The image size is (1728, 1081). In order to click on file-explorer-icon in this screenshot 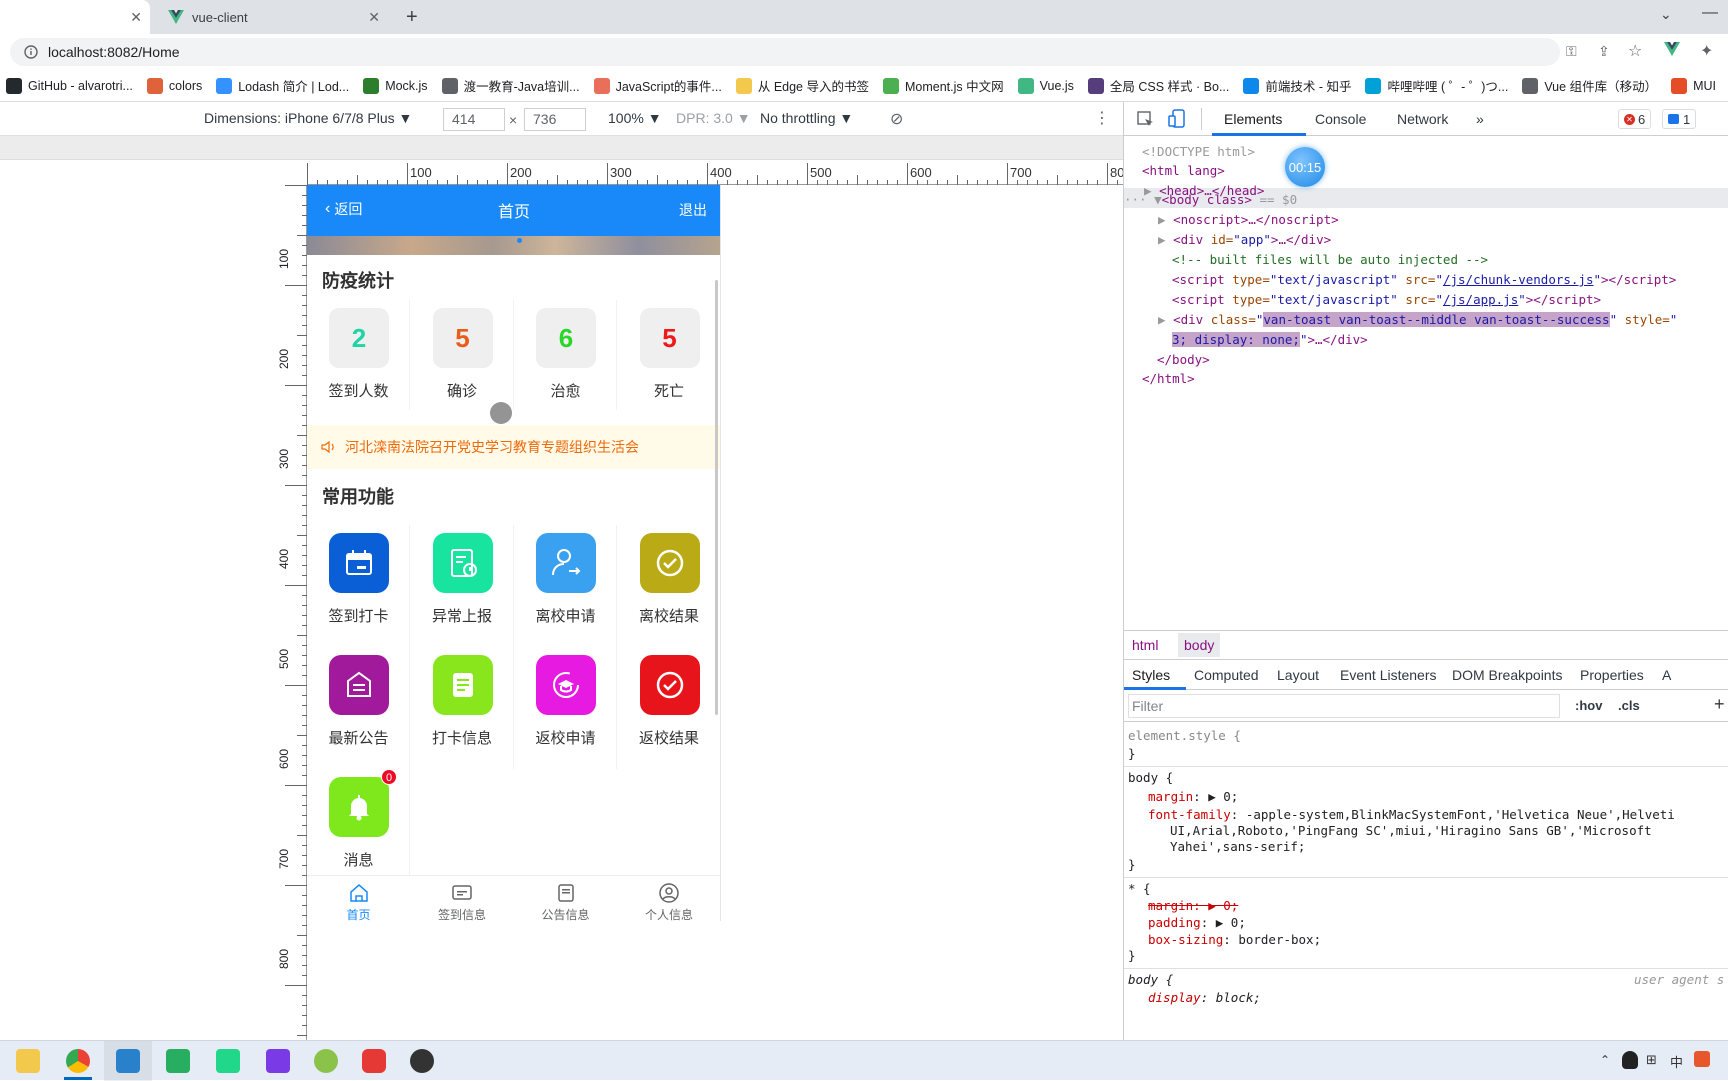, I will do `click(28, 1061)`.